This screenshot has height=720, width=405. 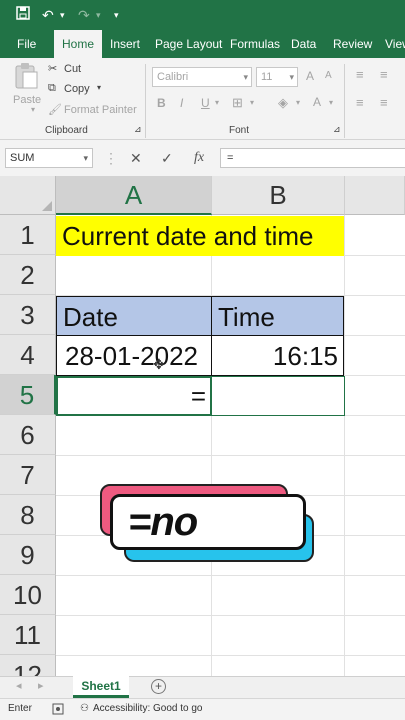 I want to click on more-options-icon: ⋮, so click(x=111, y=158).